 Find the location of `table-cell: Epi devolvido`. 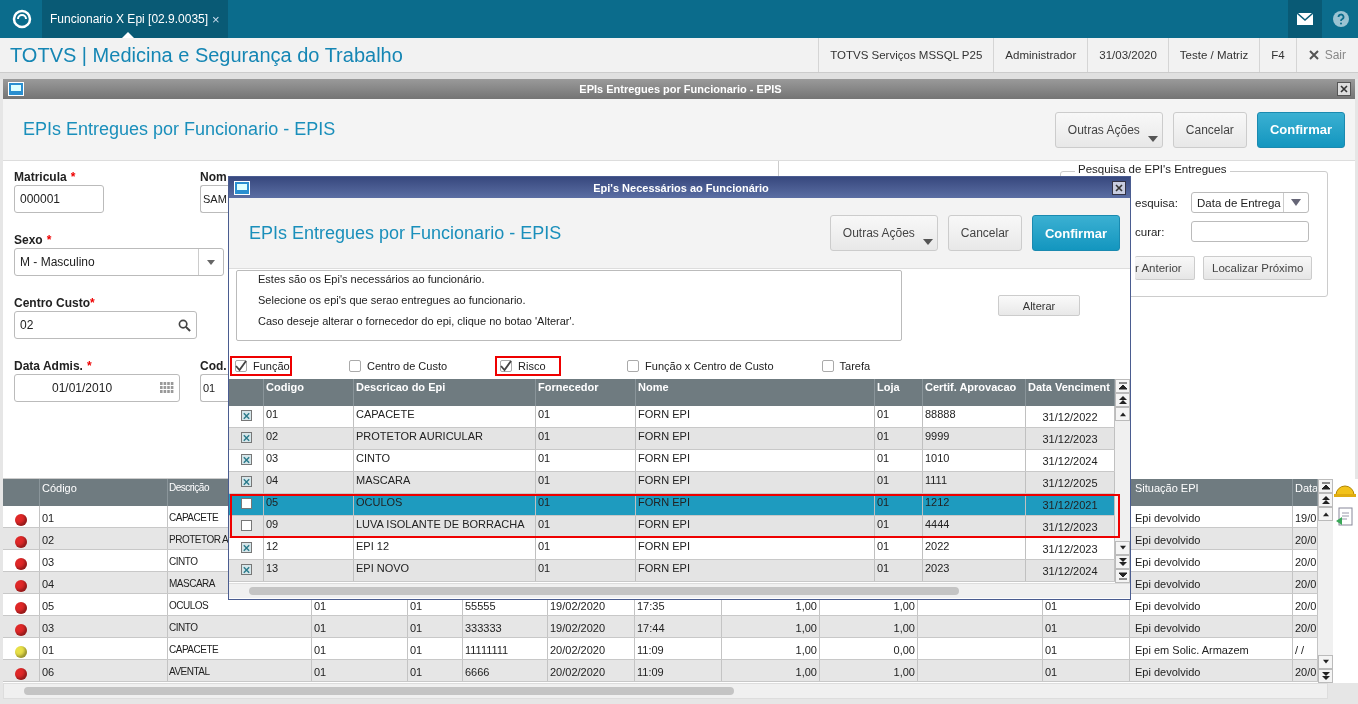

table-cell: Epi devolvido is located at coordinates (1211, 626).